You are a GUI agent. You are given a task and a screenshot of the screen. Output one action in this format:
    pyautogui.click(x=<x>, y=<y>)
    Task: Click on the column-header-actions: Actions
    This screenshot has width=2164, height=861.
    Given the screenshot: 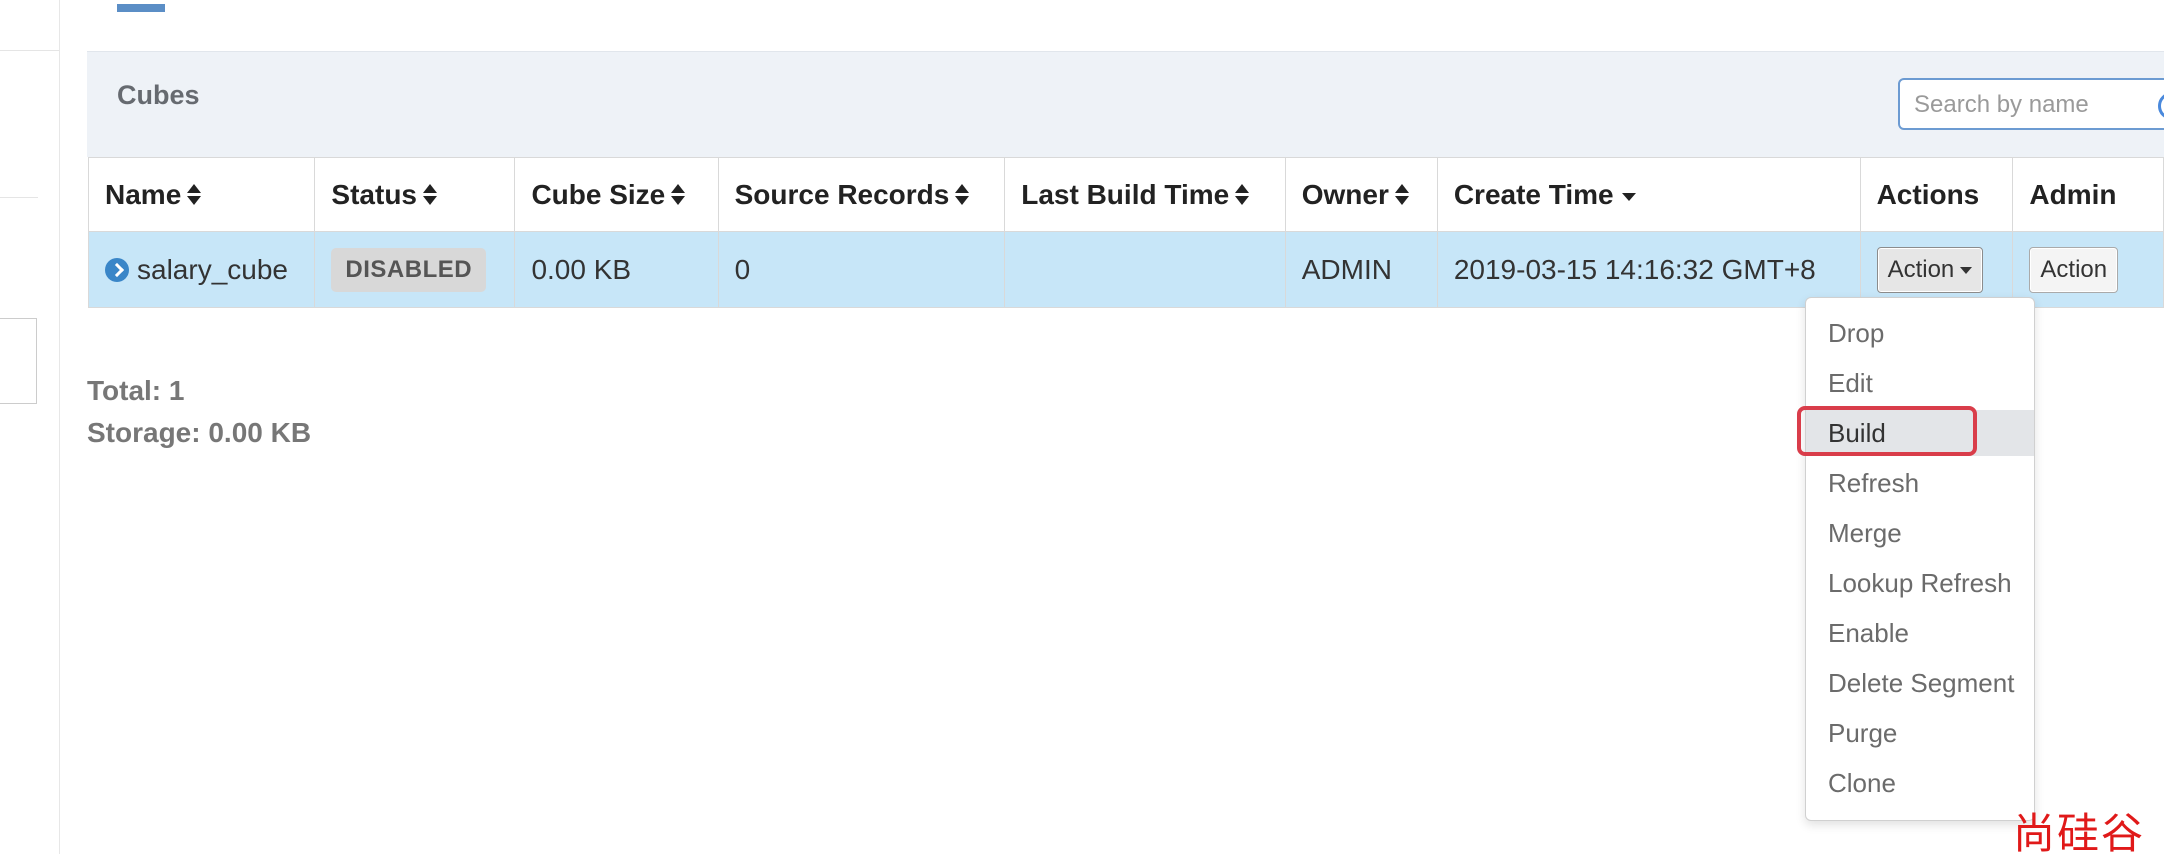 What is the action you would take?
    pyautogui.click(x=1936, y=194)
    